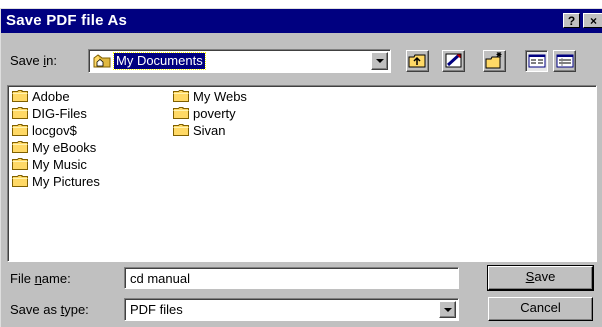 The width and height of the screenshot is (602, 327). I want to click on list-item: DIG-Files, so click(49, 113).